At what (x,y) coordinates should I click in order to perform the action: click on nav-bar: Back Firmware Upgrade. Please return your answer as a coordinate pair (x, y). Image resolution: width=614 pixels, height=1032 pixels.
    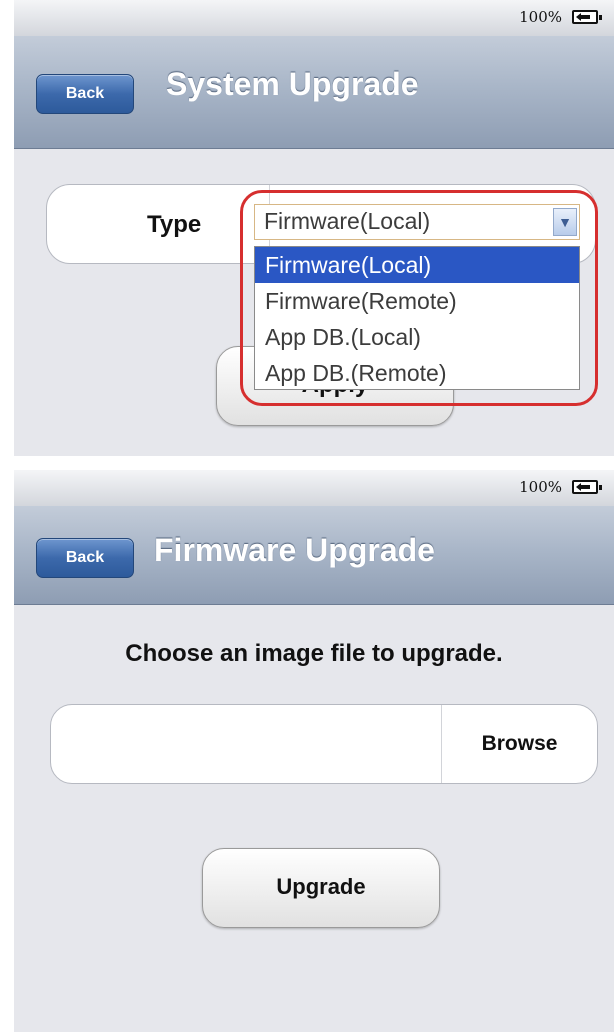
    Looking at the image, I should click on (314, 555).